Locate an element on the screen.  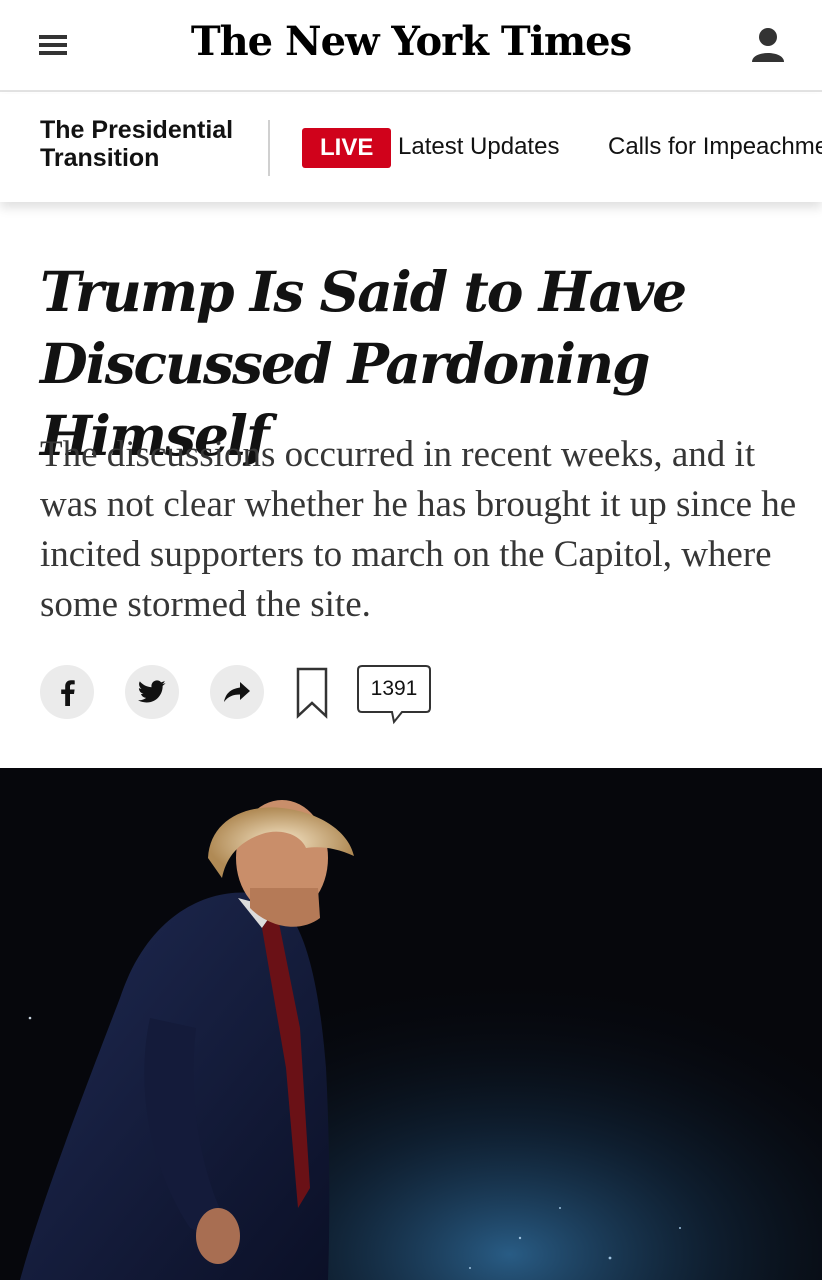
comment-count: 1391 is located at coordinates (394, 688).